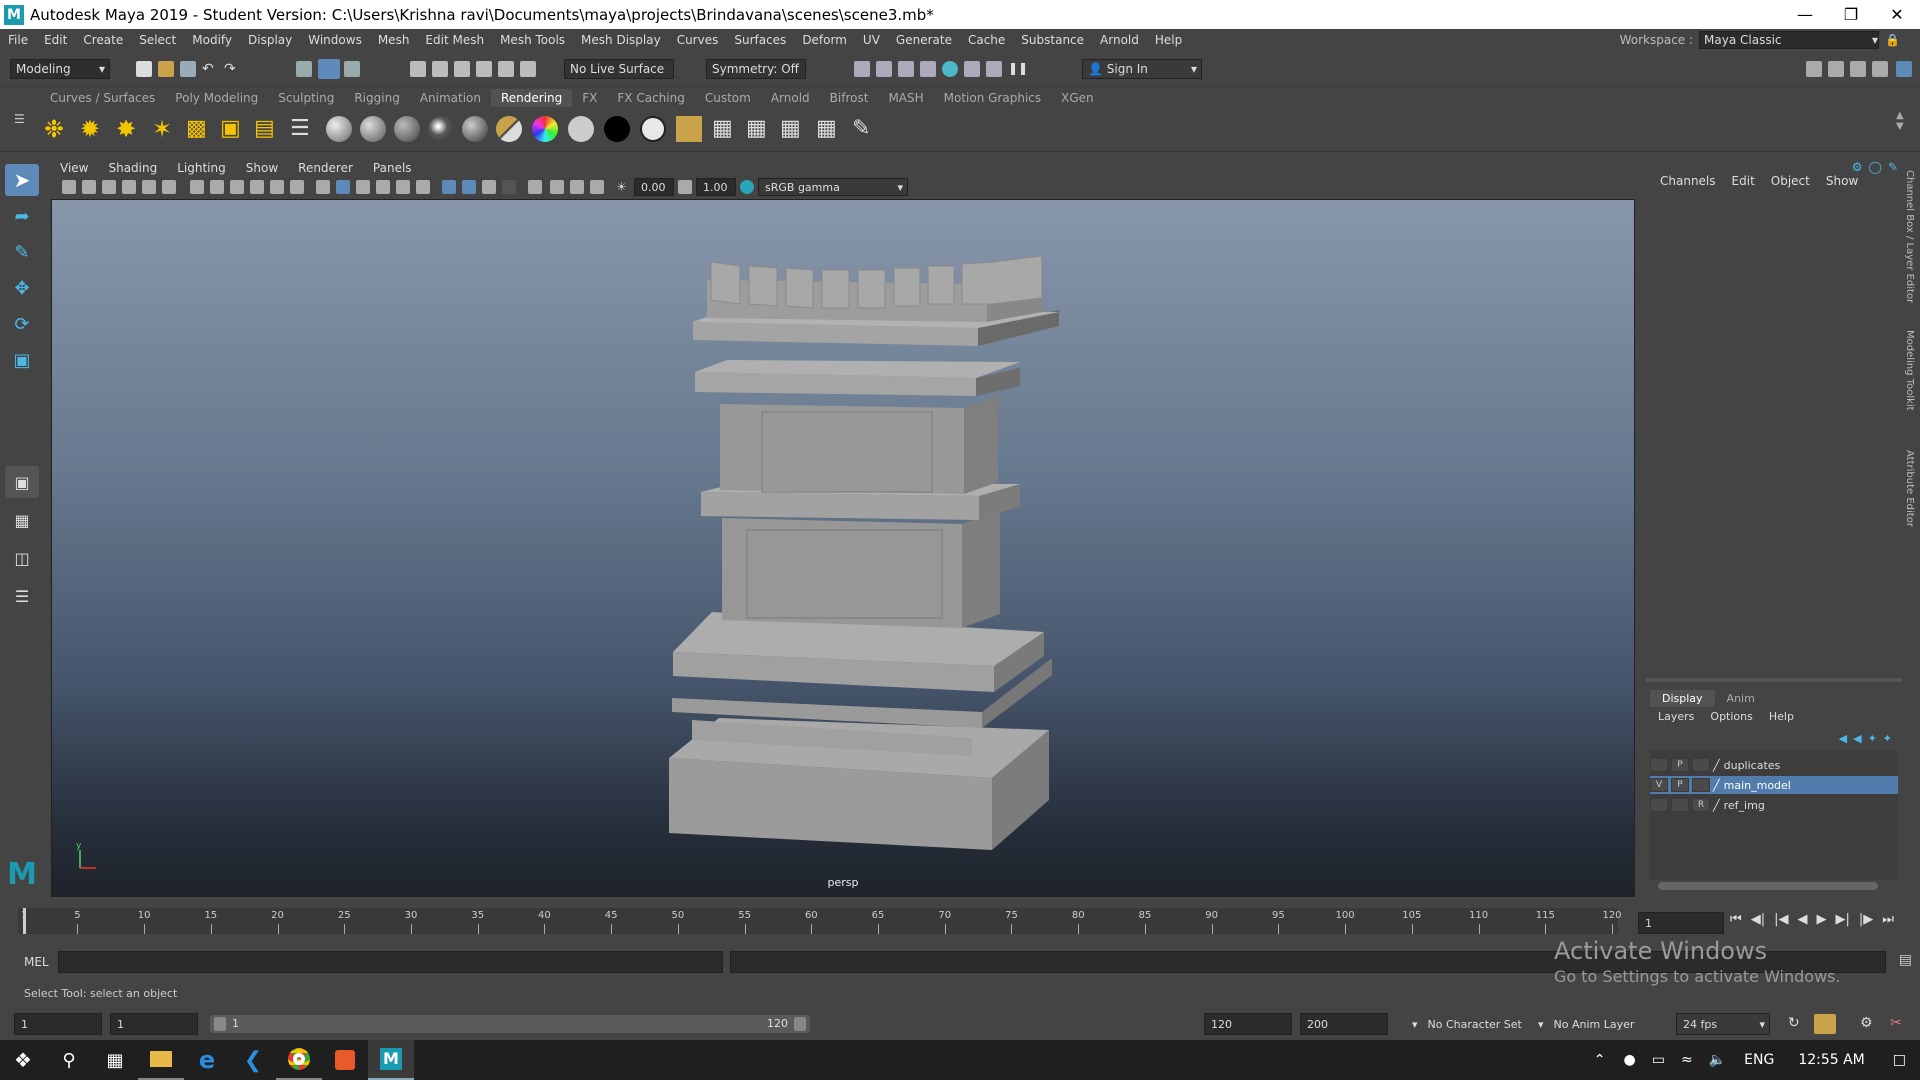 Image resolution: width=1920 pixels, height=1080 pixels. What do you see at coordinates (161, 1060) in the screenshot?
I see `file-explorer-icon` at bounding box center [161, 1060].